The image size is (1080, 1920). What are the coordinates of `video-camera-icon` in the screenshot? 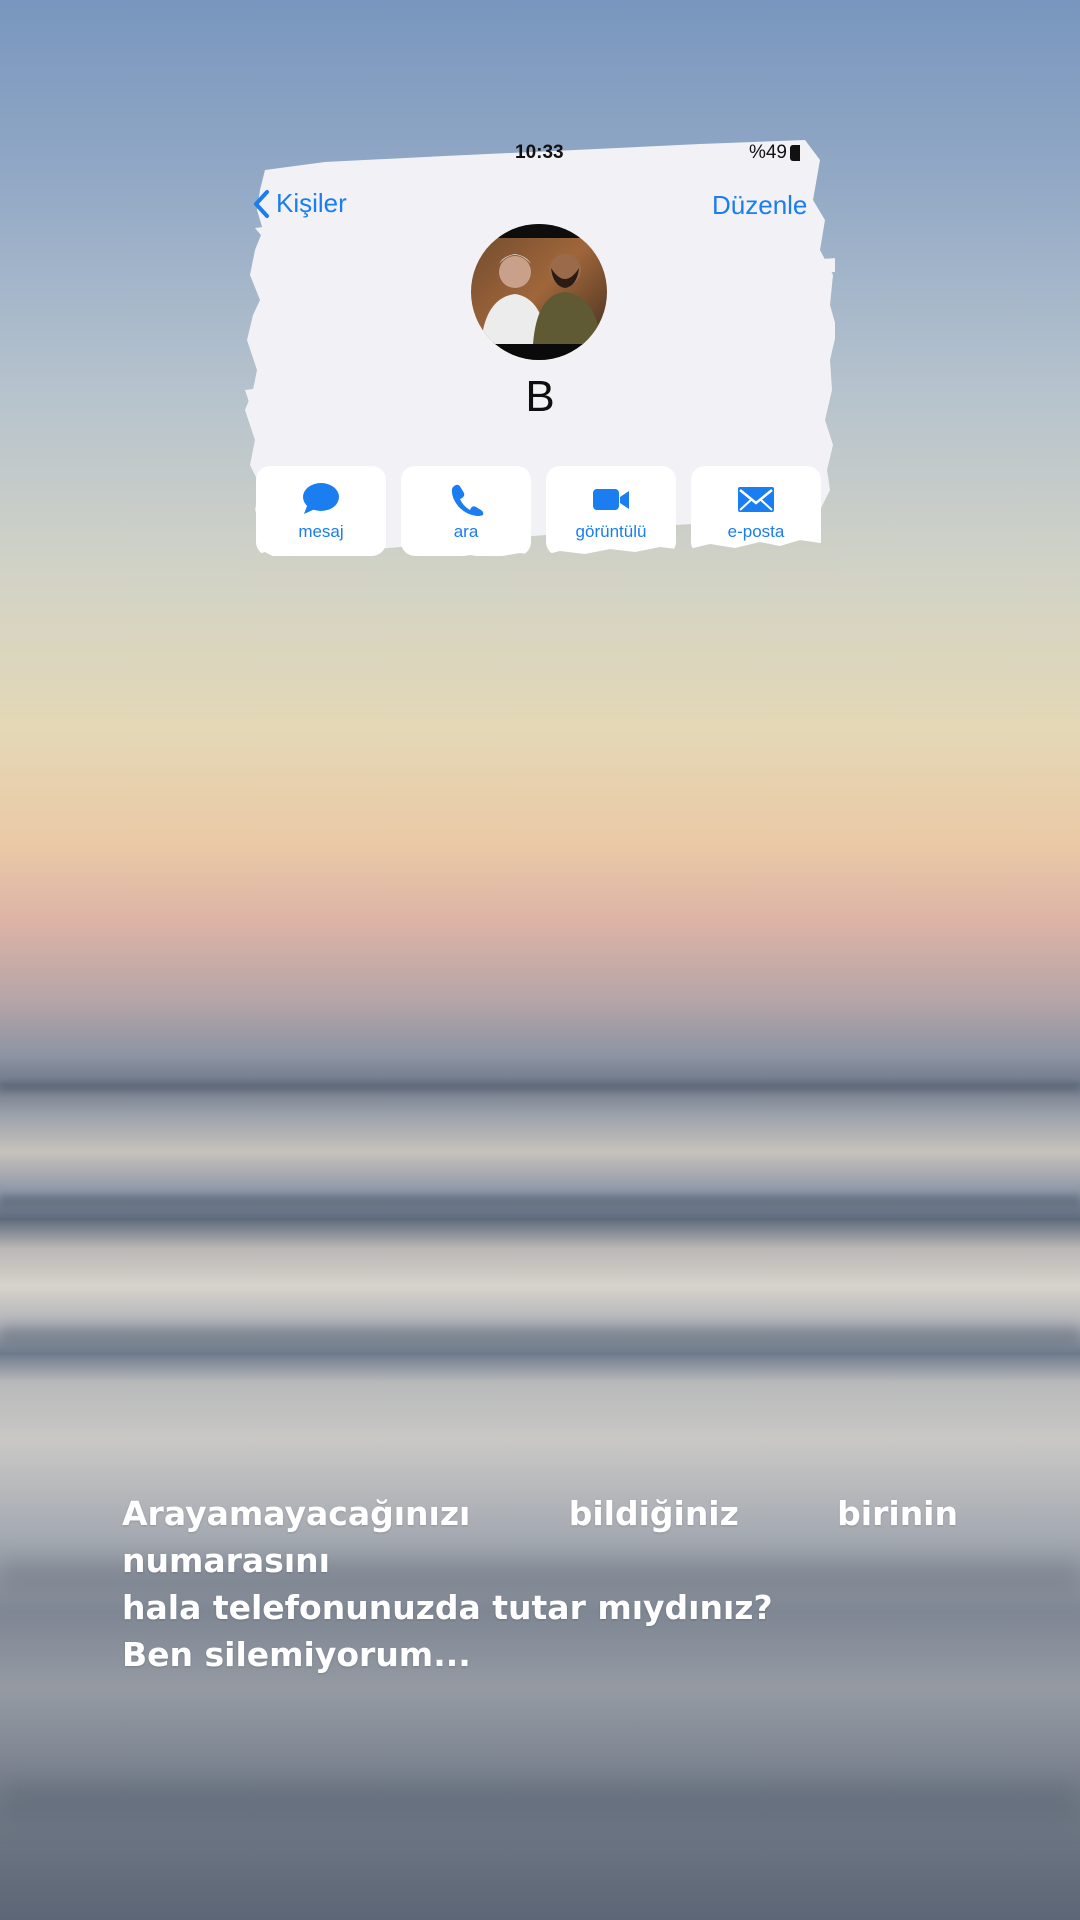 It's located at (611, 499).